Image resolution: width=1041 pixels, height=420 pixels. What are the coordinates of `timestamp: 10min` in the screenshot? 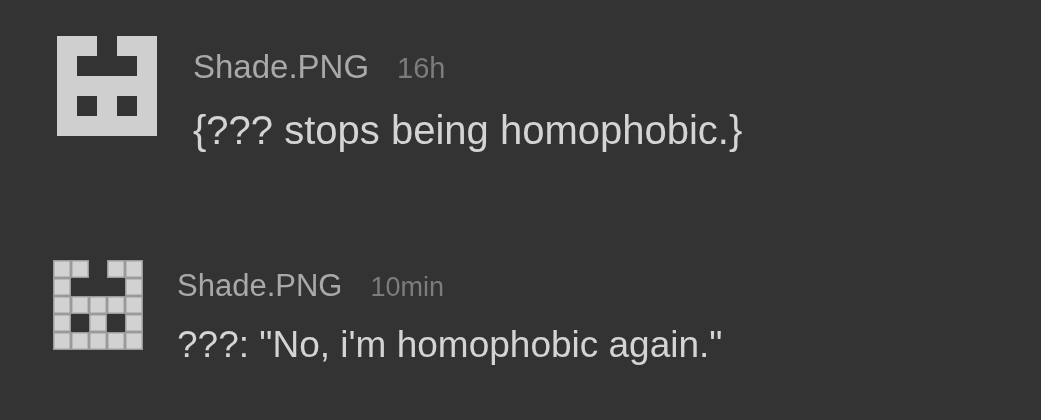 It's located at (407, 287).